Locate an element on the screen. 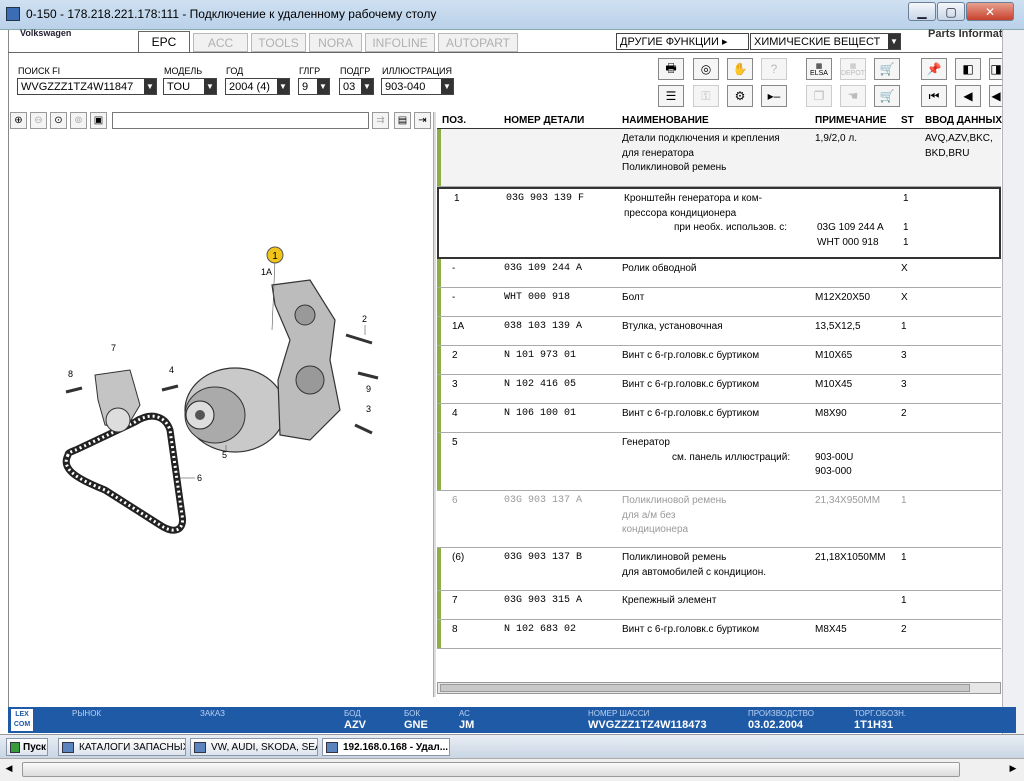  tab-tools: TOOLS is located at coordinates (278, 42).